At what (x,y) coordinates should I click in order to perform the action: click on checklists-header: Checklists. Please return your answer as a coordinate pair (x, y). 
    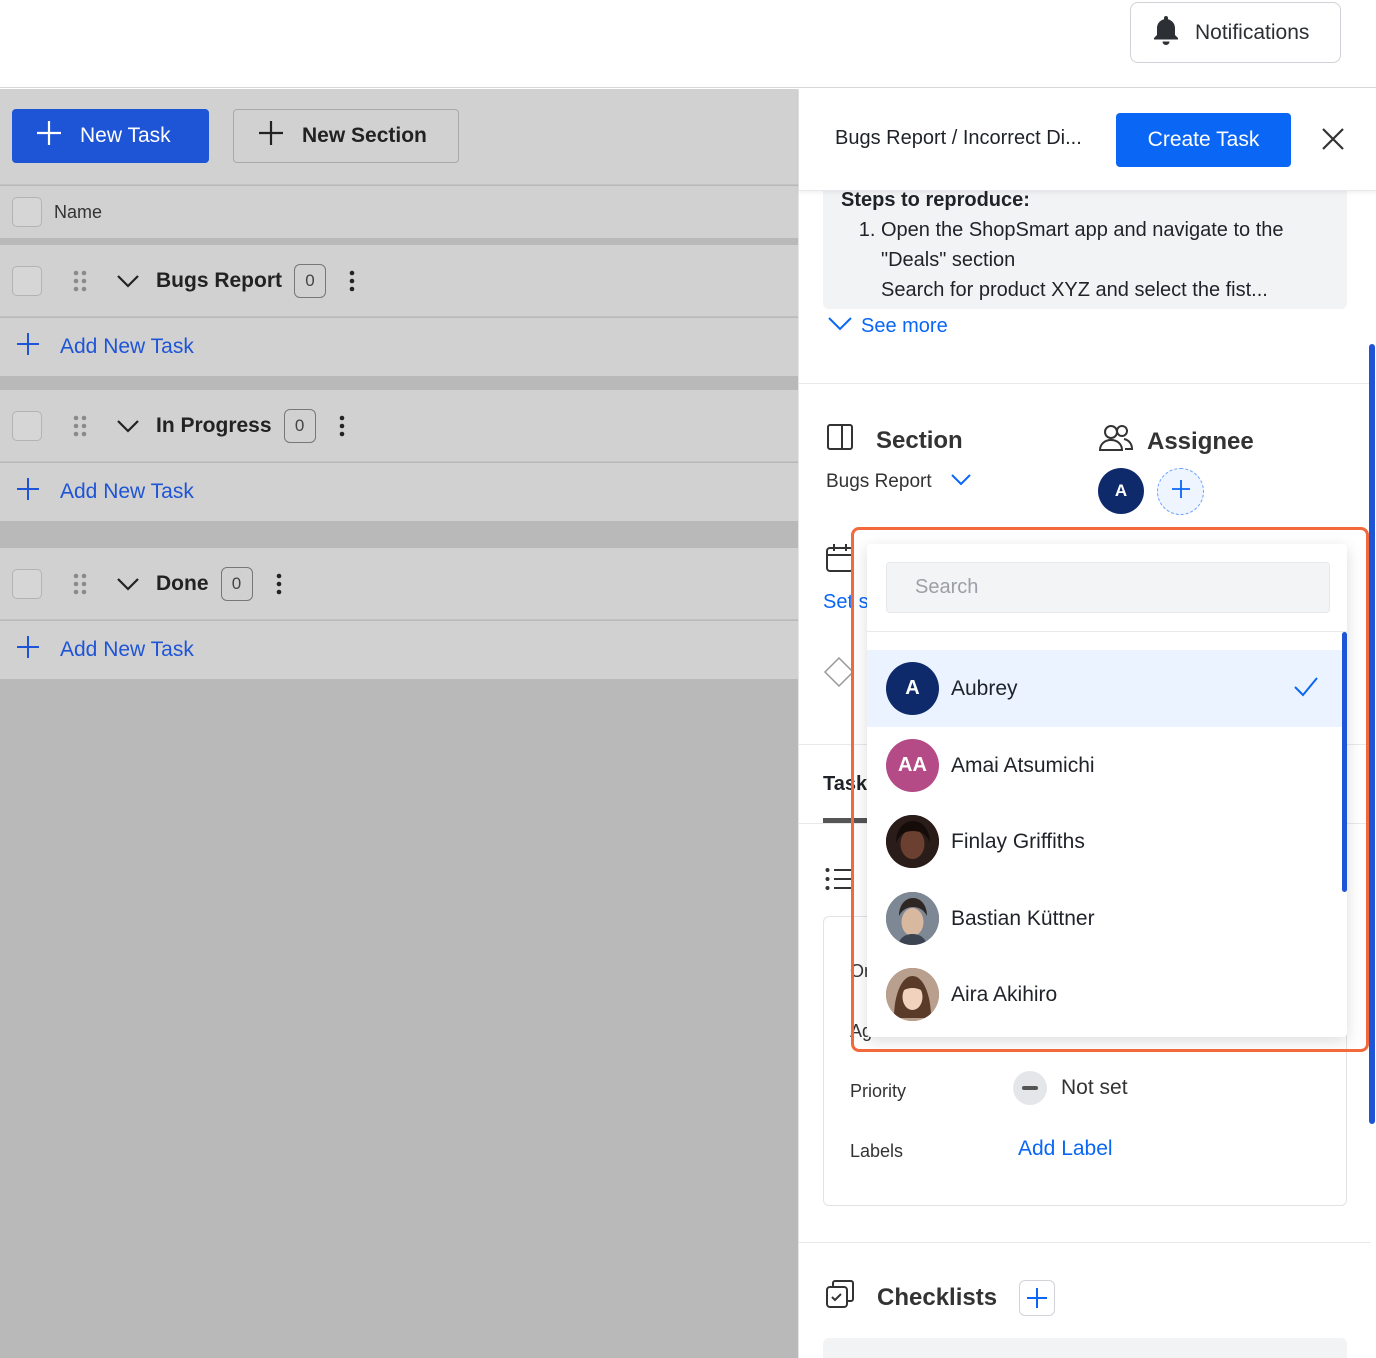
    Looking at the image, I should click on (940, 1297).